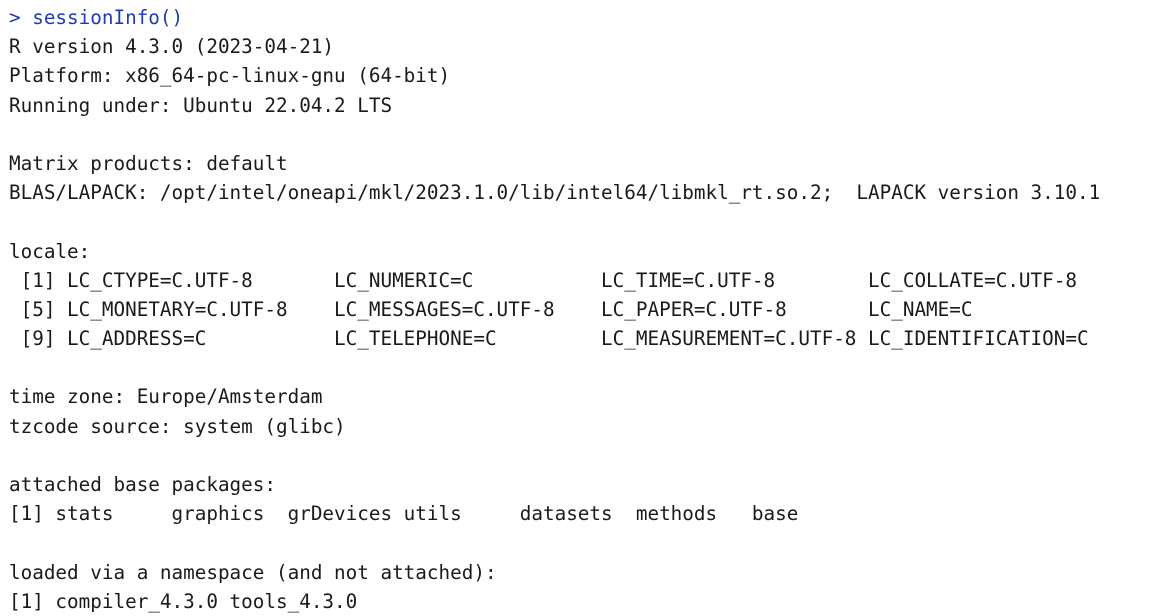 This screenshot has width=1150, height=616. What do you see at coordinates (21, 17) in the screenshot?
I see `prompt-symbol: >` at bounding box center [21, 17].